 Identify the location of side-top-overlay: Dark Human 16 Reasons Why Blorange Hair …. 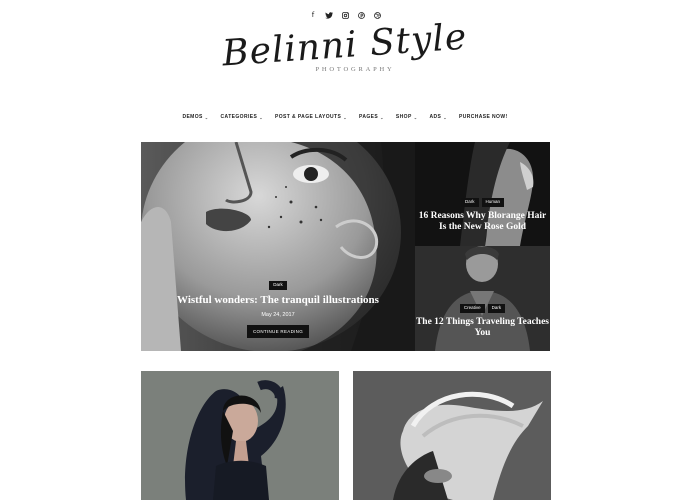
(482, 215).